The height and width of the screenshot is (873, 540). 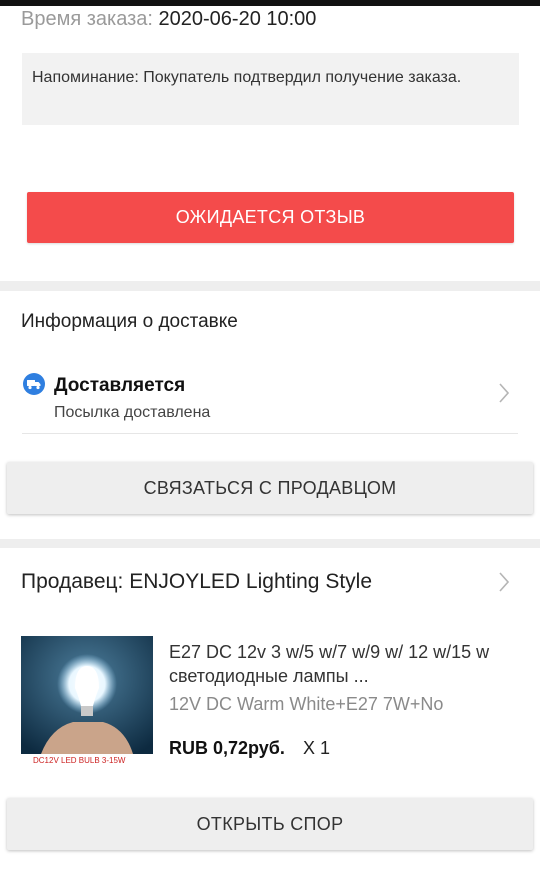 What do you see at coordinates (87, 701) in the screenshot?
I see `product-image: DC12V LED BULB 3-15W` at bounding box center [87, 701].